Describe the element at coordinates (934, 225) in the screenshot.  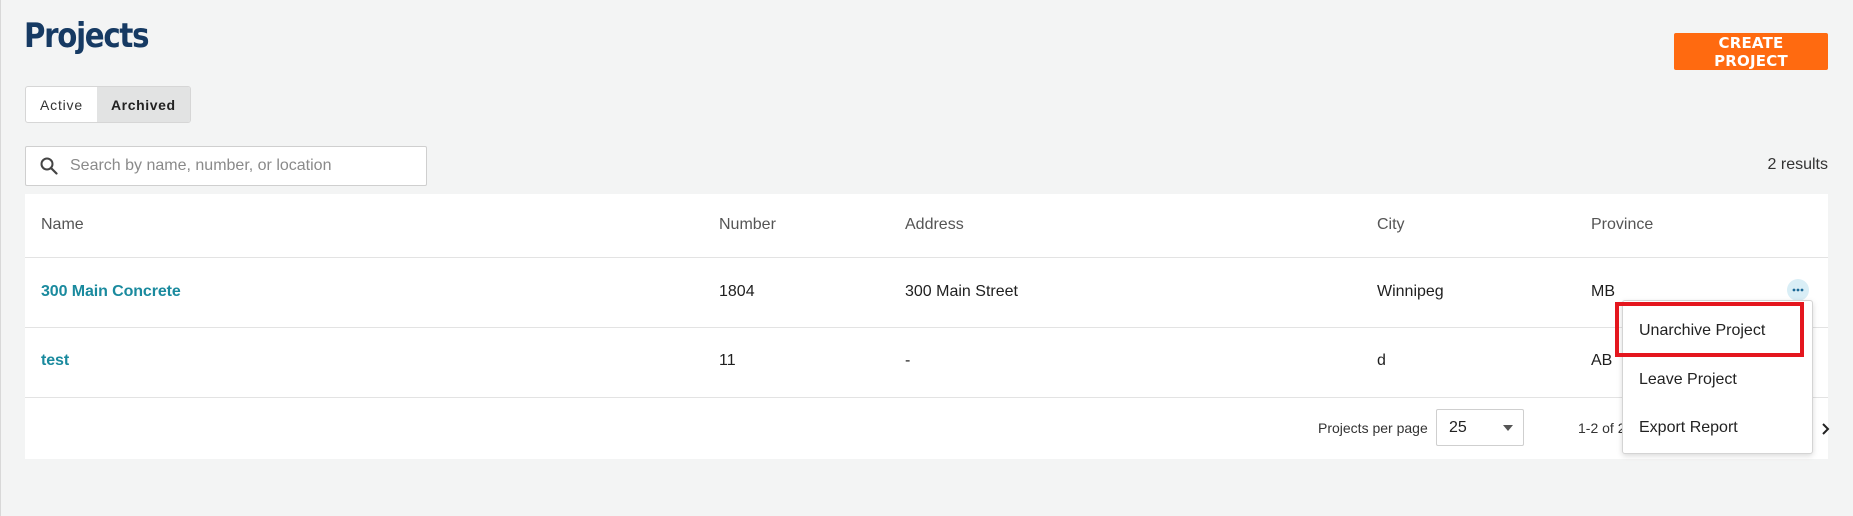
I see `column-header-address: Address` at that location.